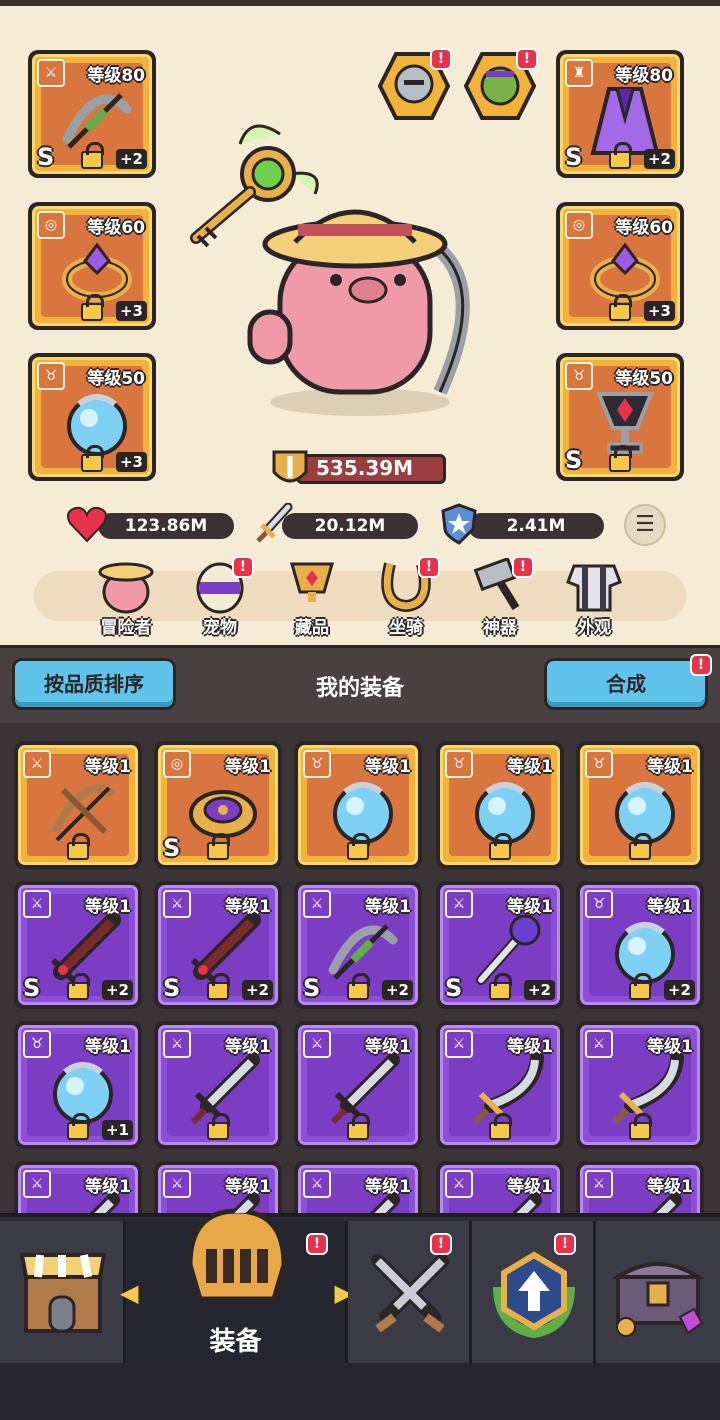 Image resolution: width=720 pixels, height=1420 pixels. What do you see at coordinates (274, 523) in the screenshot?
I see `sword-icon` at bounding box center [274, 523].